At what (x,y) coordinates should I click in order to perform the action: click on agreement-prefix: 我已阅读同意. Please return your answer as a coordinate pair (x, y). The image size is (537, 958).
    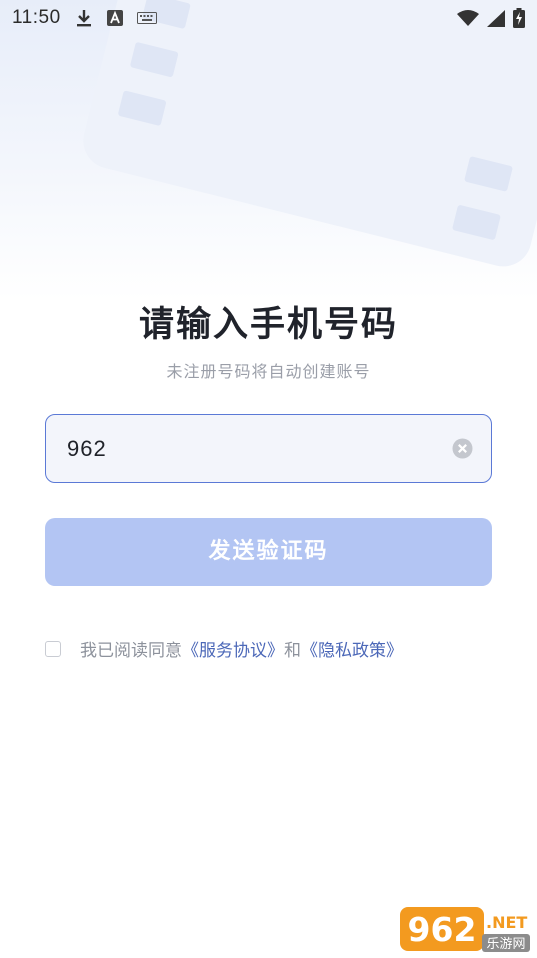
    Looking at the image, I should click on (131, 651).